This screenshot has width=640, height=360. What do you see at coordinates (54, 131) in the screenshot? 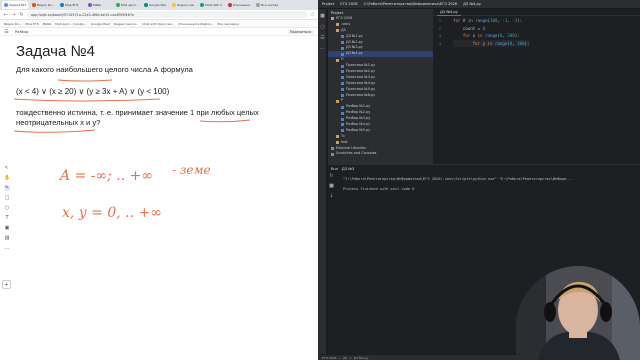
I see `underline-nonneg` at bounding box center [54, 131].